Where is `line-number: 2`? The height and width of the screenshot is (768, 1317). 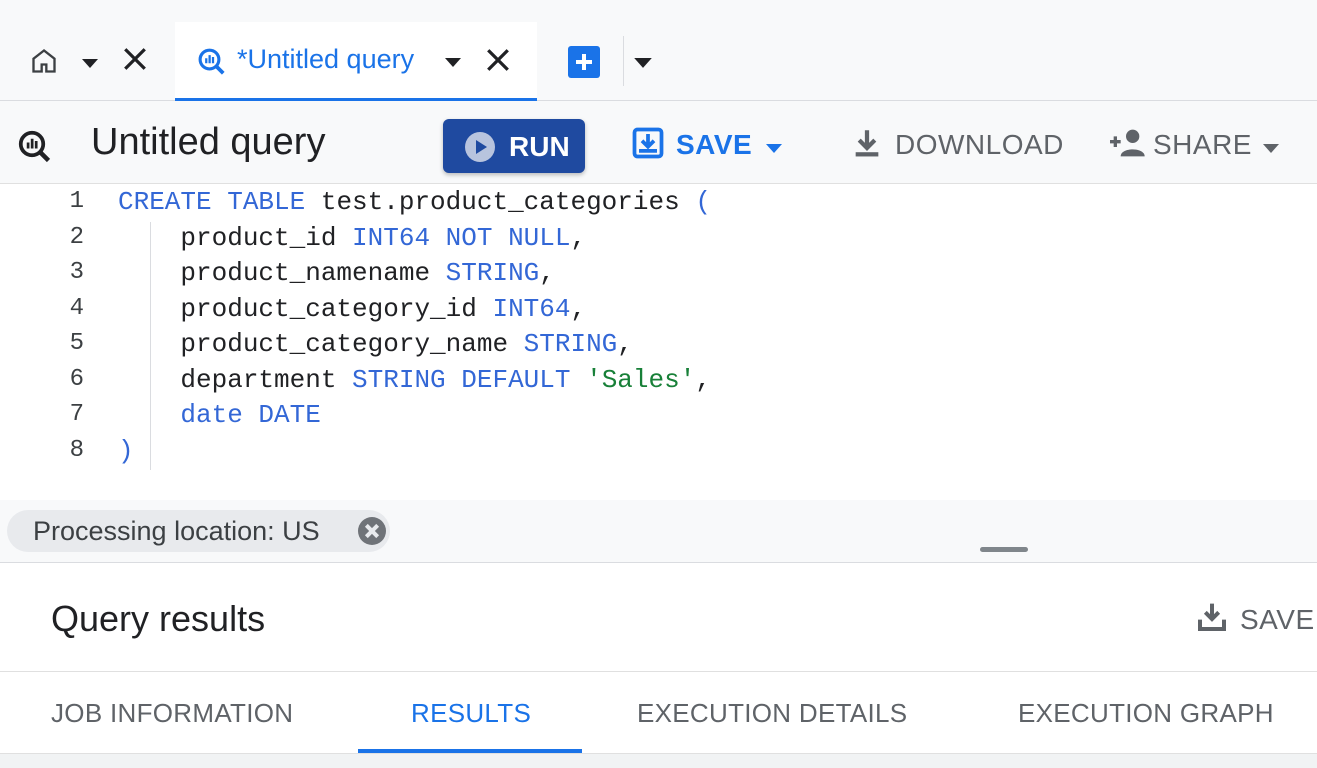 line-number: 2 is located at coordinates (76, 237).